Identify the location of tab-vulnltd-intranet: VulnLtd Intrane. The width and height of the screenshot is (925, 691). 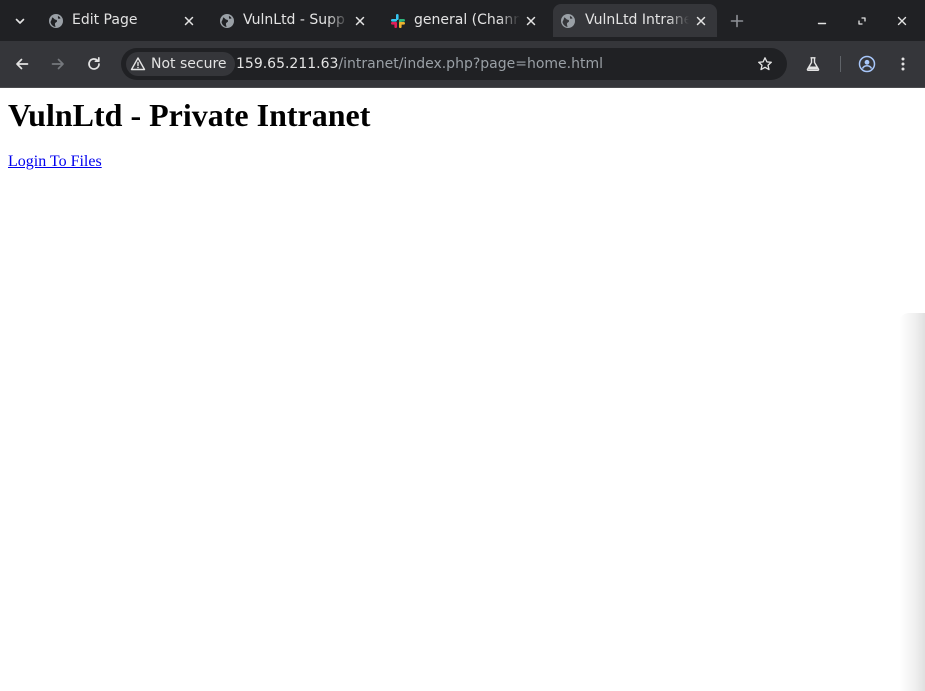
(635, 20).